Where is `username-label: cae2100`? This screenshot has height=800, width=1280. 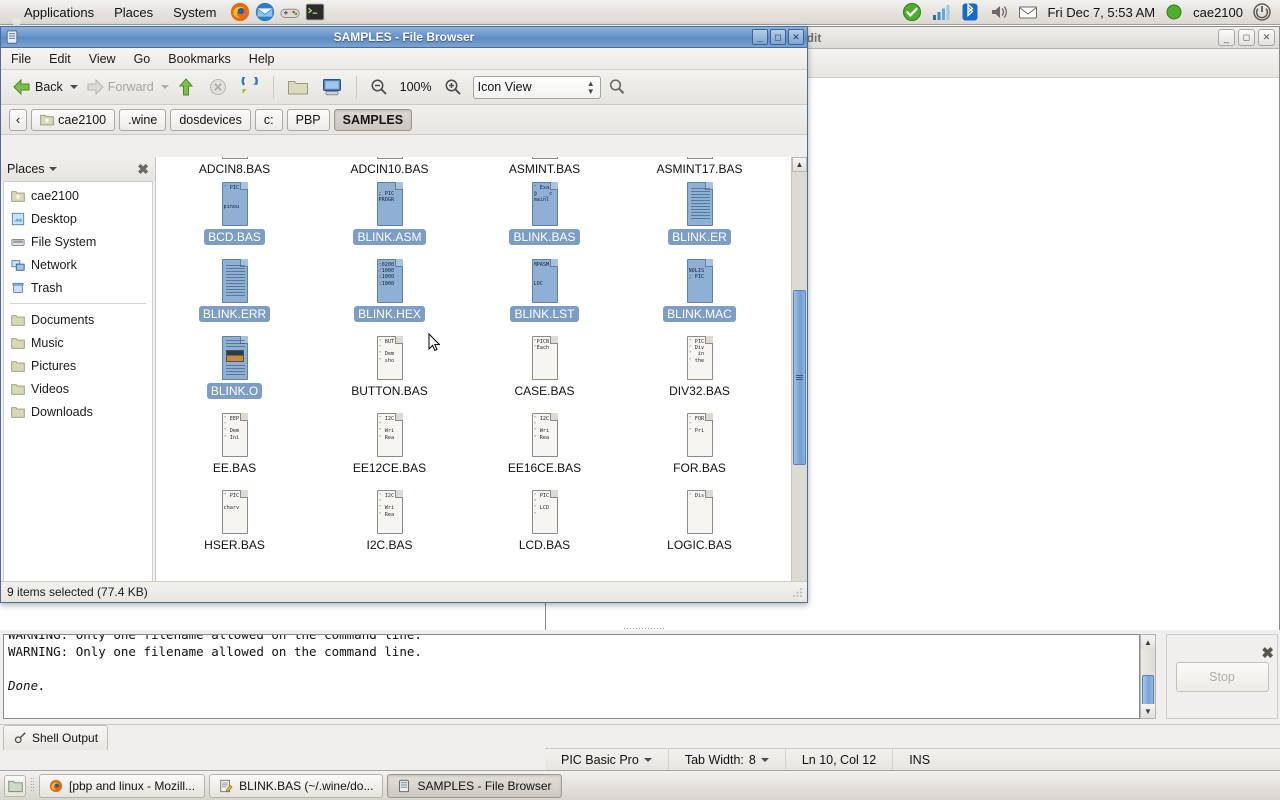 username-label: cae2100 is located at coordinates (1218, 12).